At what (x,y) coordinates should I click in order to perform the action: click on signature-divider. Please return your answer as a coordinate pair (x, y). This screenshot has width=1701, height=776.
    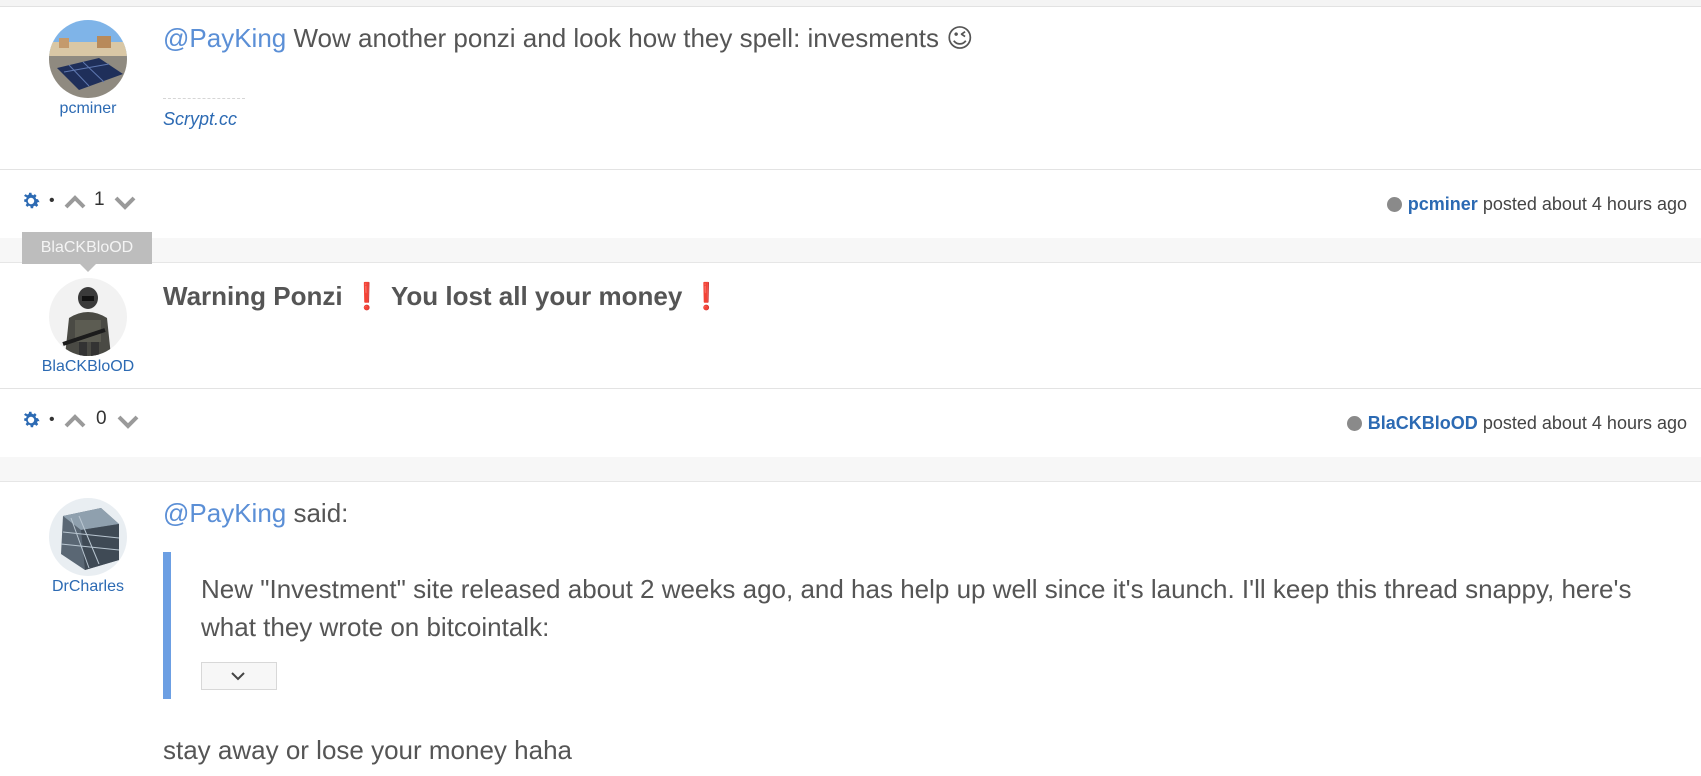
    Looking at the image, I should click on (204, 98).